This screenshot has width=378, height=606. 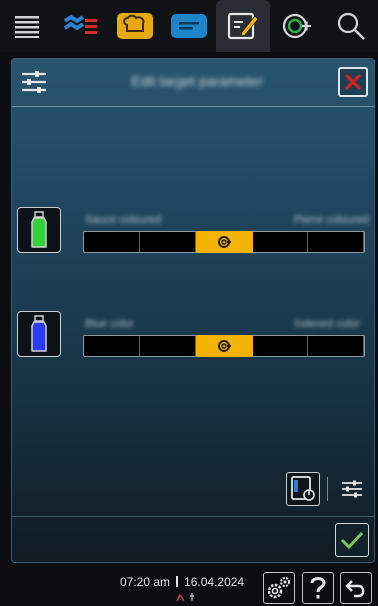 I want to click on cooking-steam-icon, so click(x=80, y=24).